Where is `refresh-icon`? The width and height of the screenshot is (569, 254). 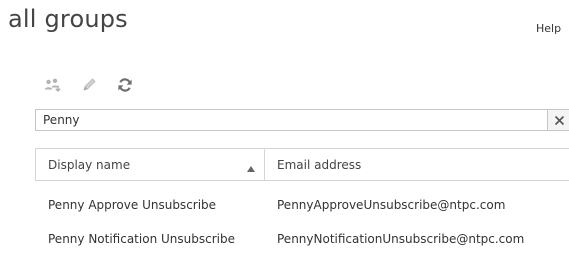 refresh-icon is located at coordinates (125, 85).